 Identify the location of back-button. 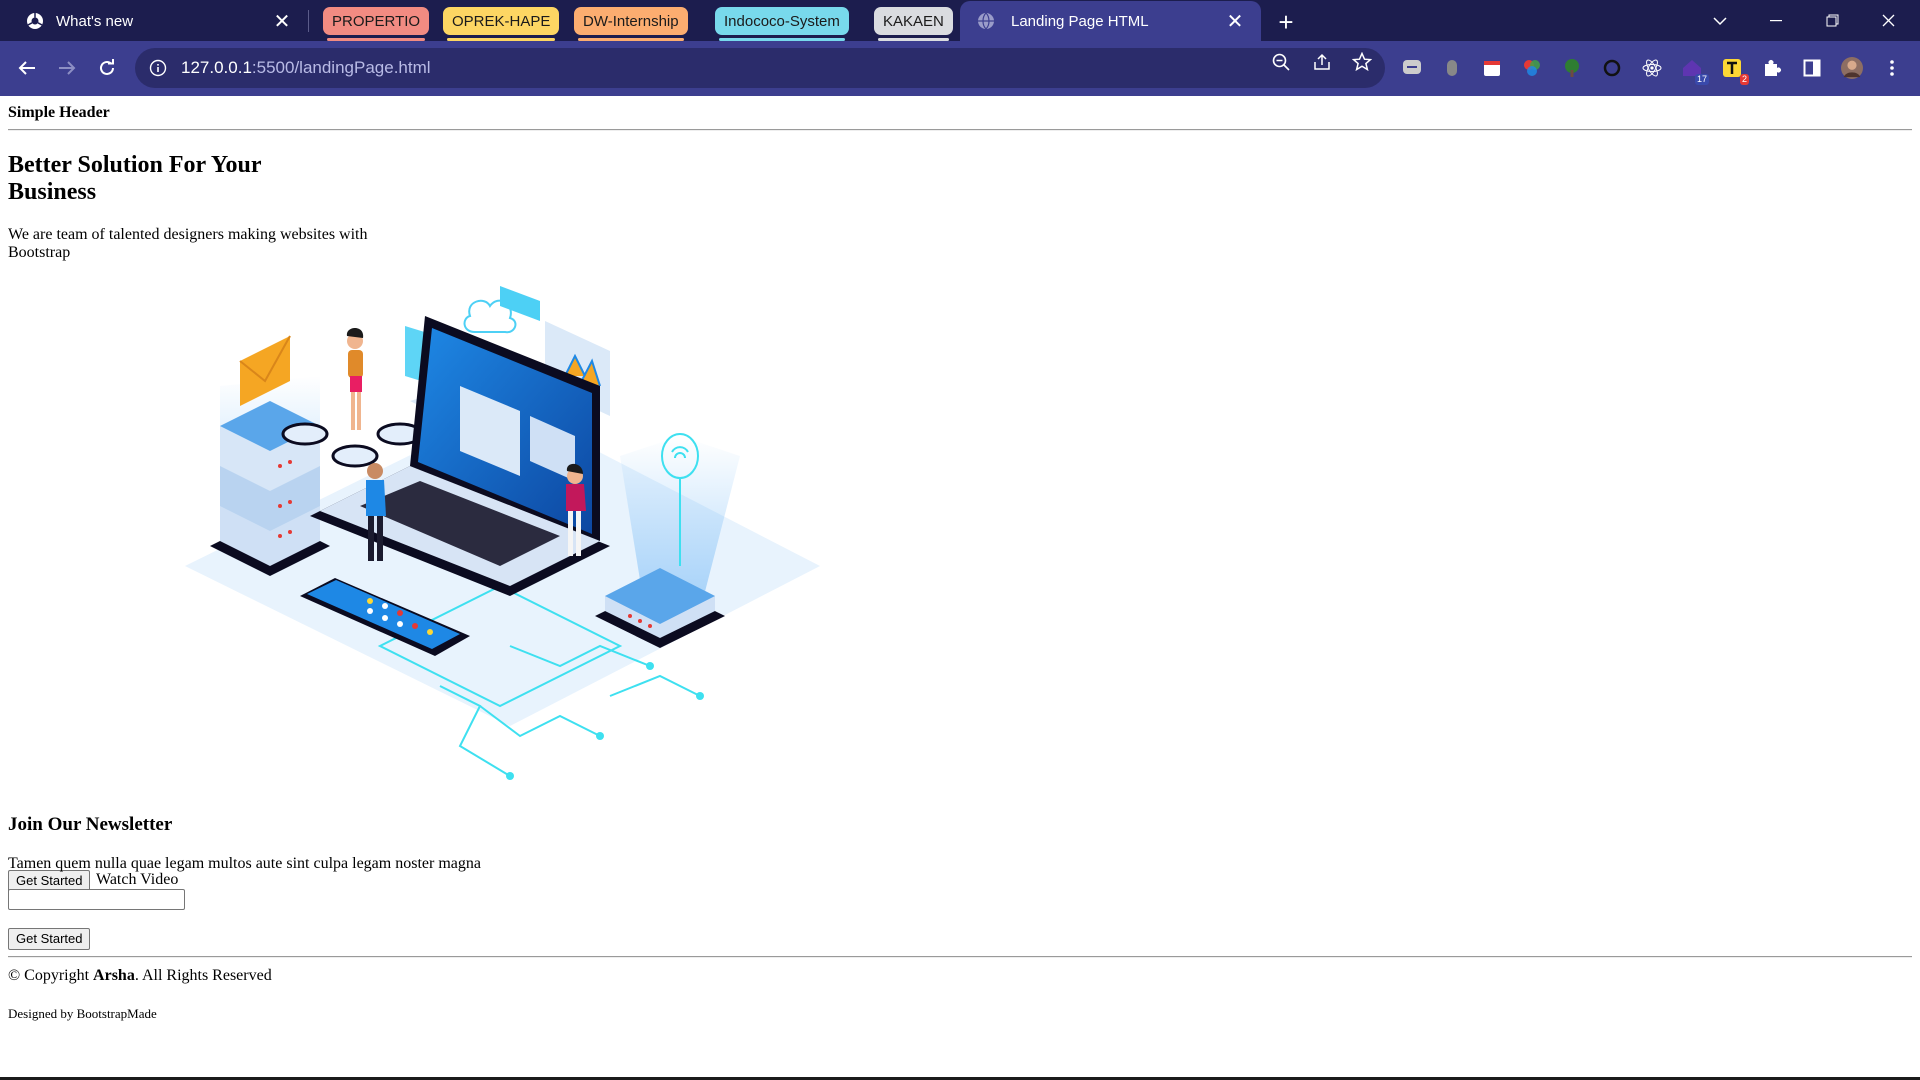
(27, 68).